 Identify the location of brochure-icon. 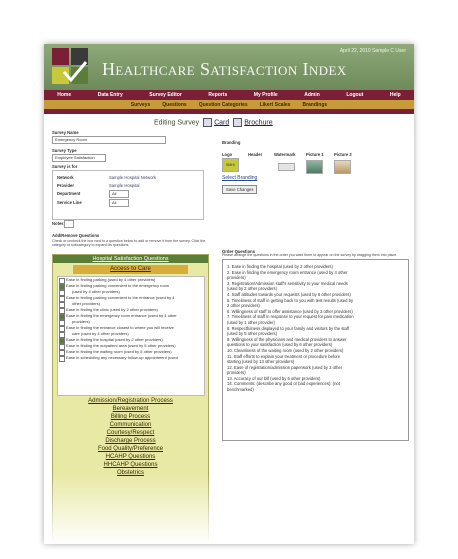
(238, 122).